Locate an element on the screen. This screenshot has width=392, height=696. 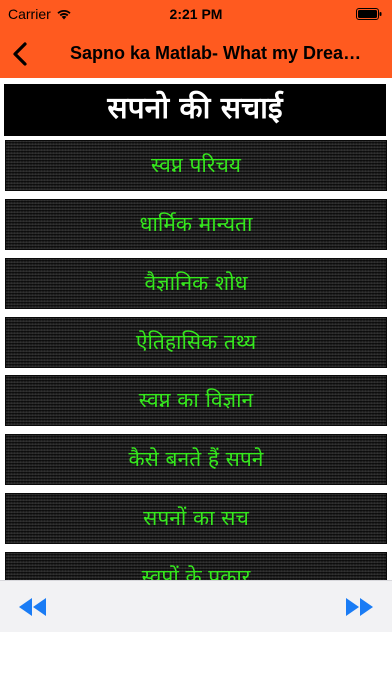
navigation-bar: Sapno ka Matlab- What my Dreams Mean is located at coordinates (196, 54).